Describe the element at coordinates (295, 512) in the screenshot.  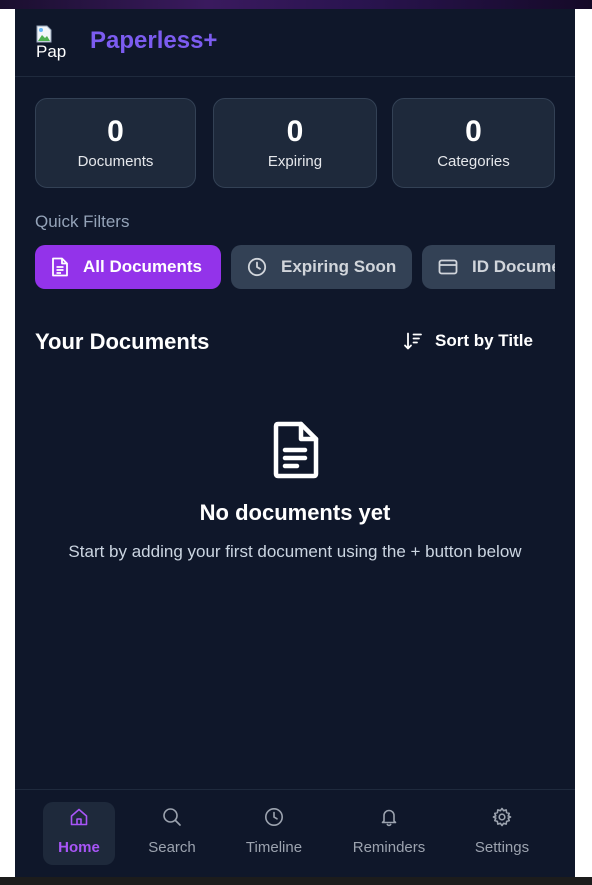
I see `empty-state-title: No documents yet` at that location.